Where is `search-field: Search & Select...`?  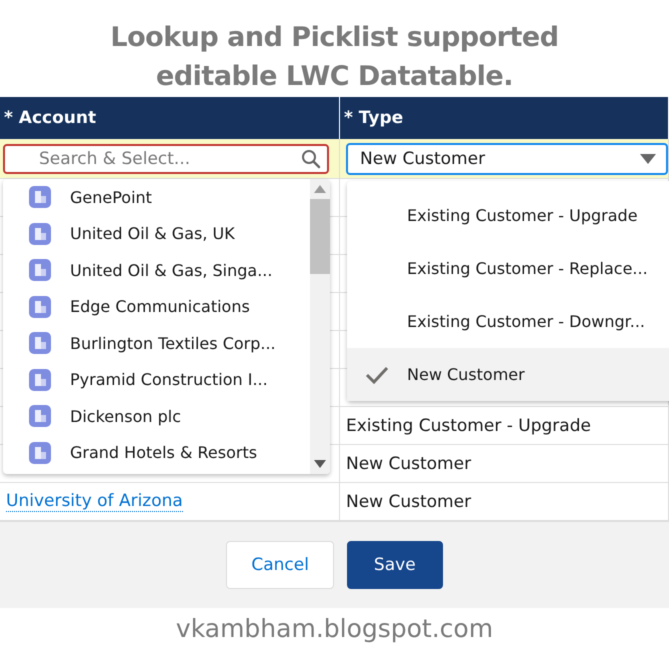
search-field: Search & Select... is located at coordinates (166, 159).